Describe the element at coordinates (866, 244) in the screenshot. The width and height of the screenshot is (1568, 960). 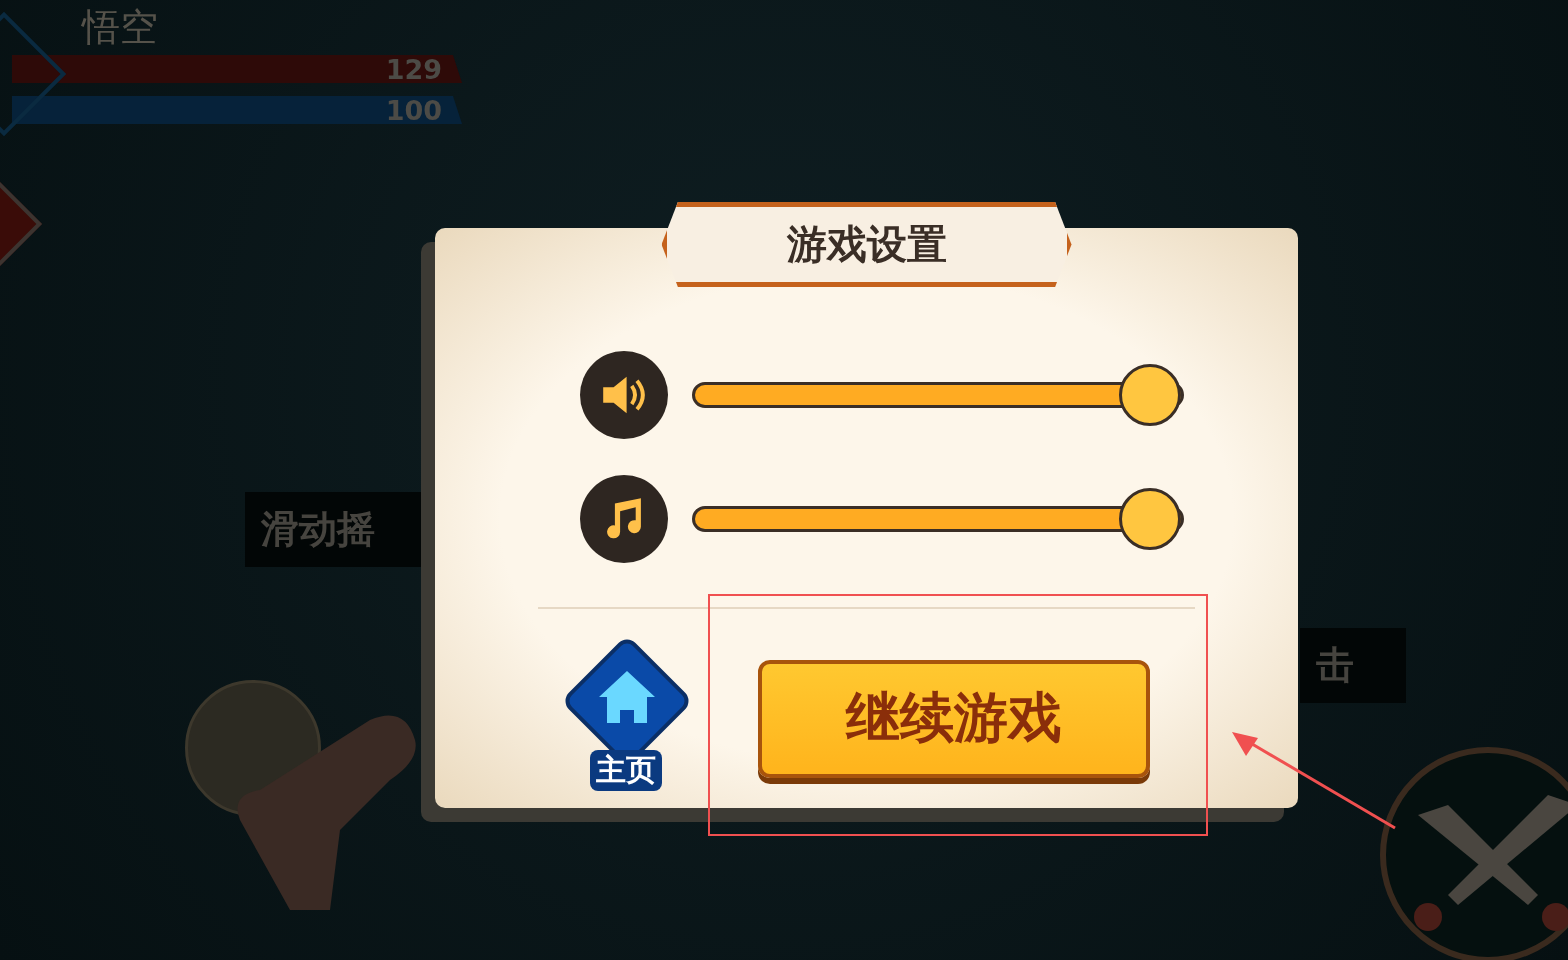
I see `dialog-title: 游戏设置` at that location.